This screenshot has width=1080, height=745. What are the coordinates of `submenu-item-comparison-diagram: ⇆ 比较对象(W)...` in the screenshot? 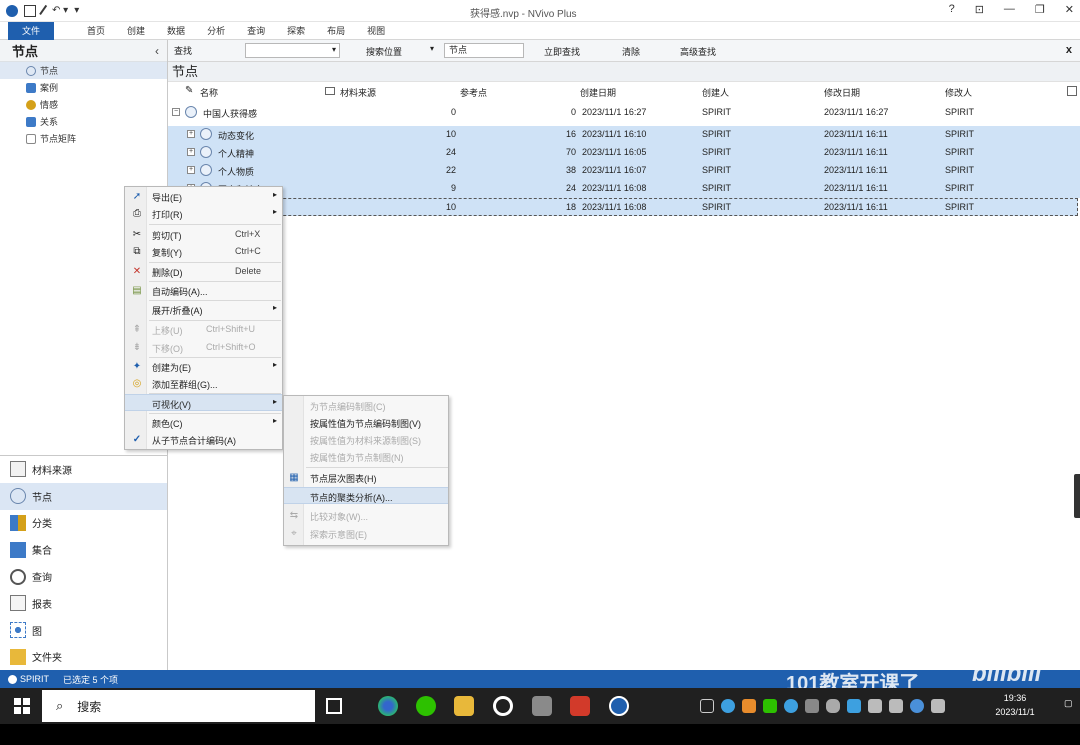 It's located at (366, 515).